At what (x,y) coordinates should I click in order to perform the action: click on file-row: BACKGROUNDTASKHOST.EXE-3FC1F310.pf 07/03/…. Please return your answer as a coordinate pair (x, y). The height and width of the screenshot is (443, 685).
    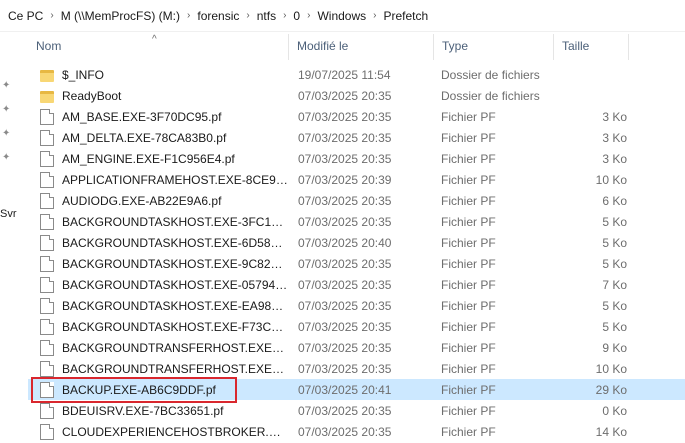
    Looking at the image, I should click on (356, 221).